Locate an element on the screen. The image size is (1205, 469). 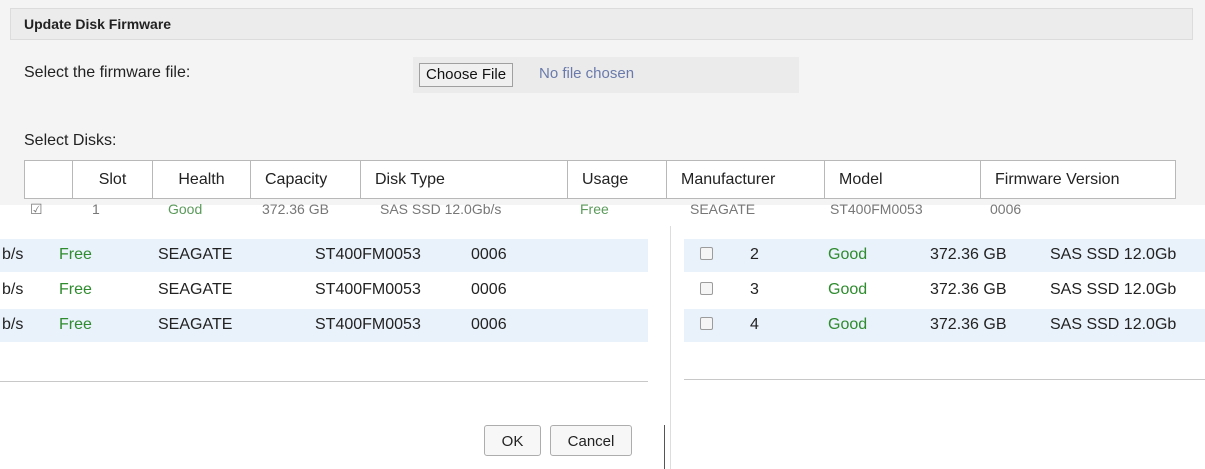
header-model: Model is located at coordinates (902, 179).